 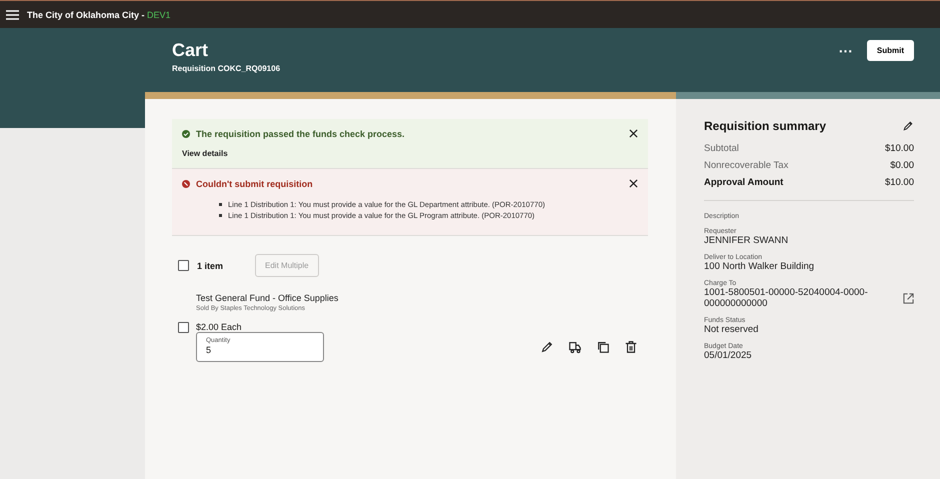 I want to click on check-circle-icon, so click(x=186, y=134).